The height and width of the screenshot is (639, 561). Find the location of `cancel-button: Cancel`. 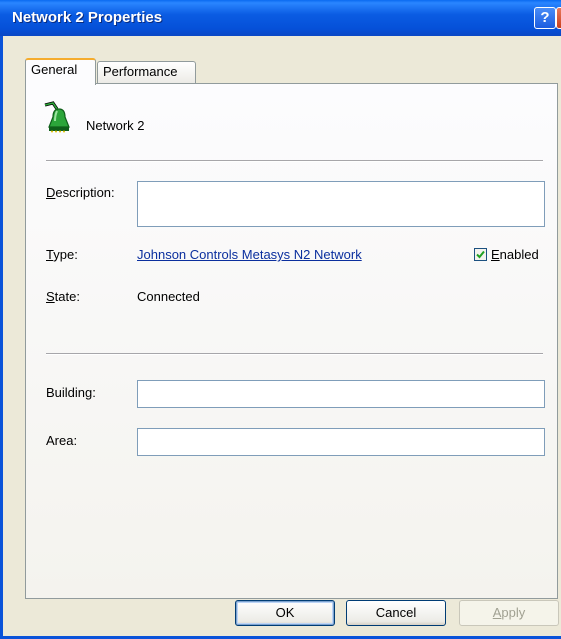

cancel-button: Cancel is located at coordinates (396, 613).